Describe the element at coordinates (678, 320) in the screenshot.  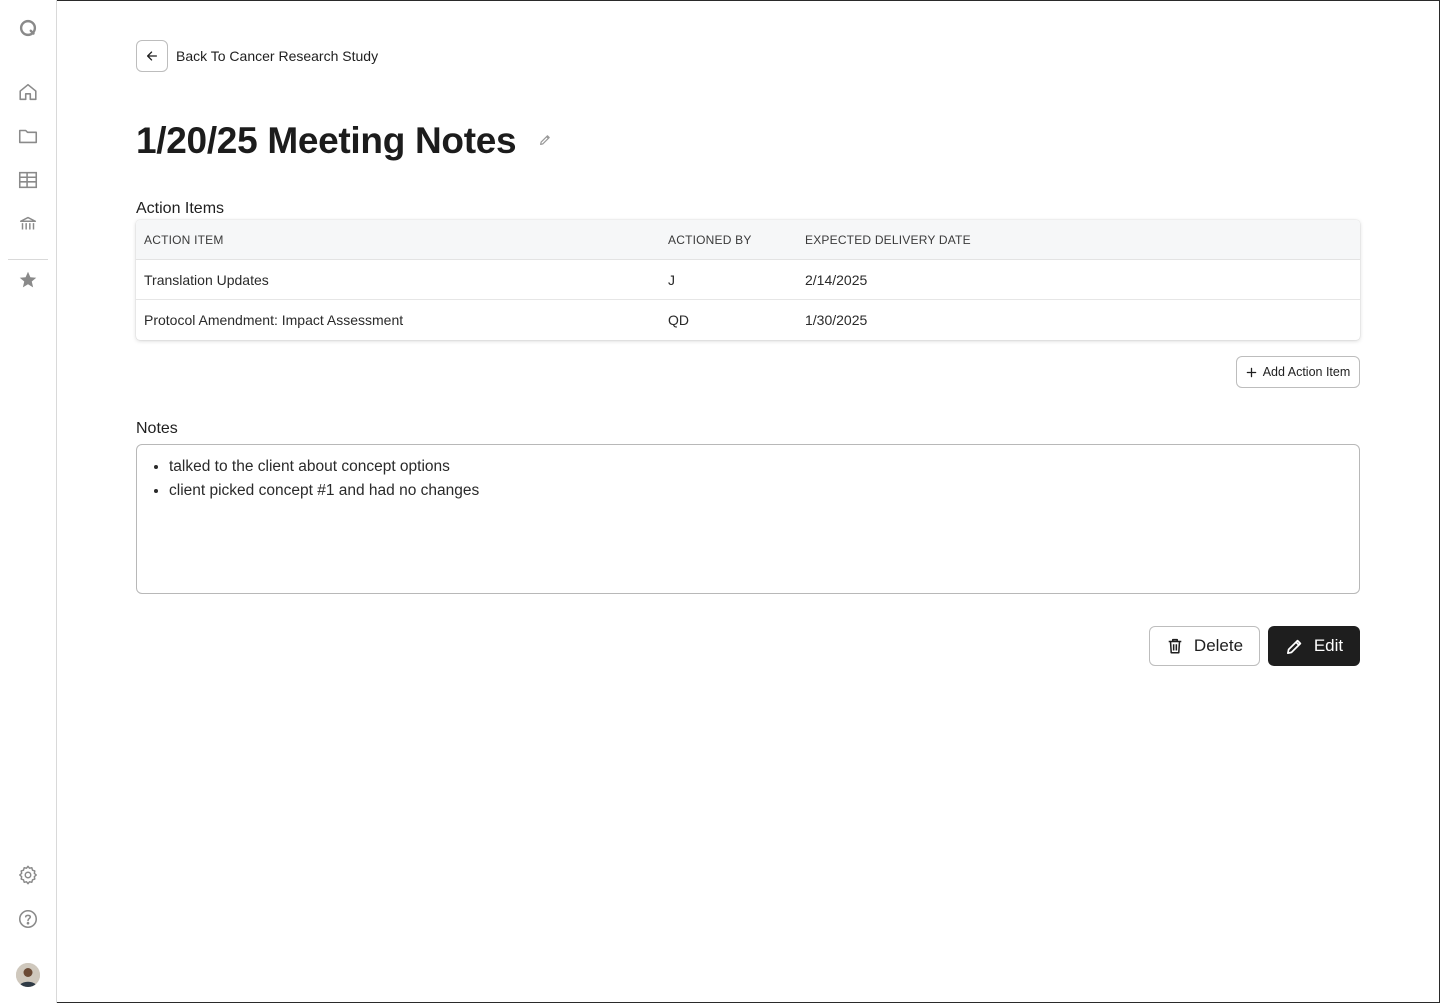
I see `cell-actioned-by: QD` at that location.